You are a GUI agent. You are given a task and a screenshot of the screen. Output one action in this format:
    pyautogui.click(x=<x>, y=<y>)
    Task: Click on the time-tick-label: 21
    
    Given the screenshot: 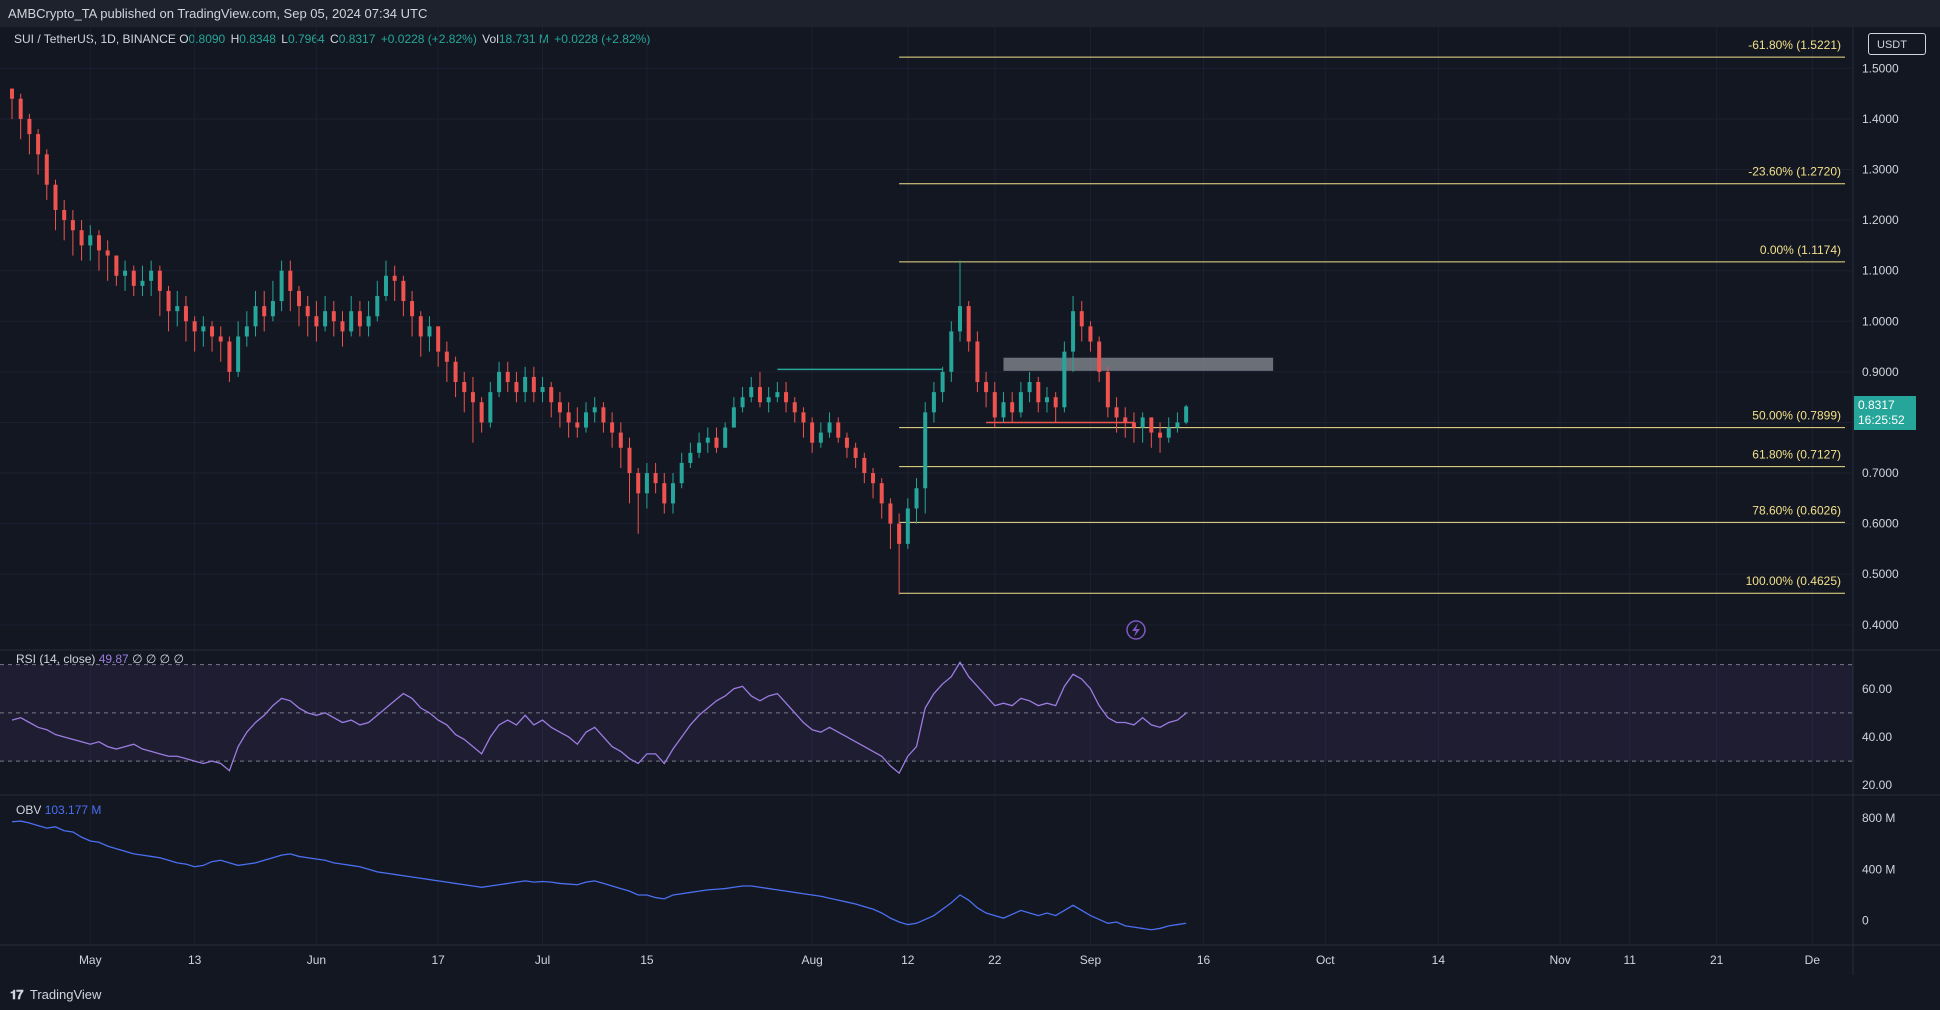 What is the action you would take?
    pyautogui.click(x=1717, y=960)
    